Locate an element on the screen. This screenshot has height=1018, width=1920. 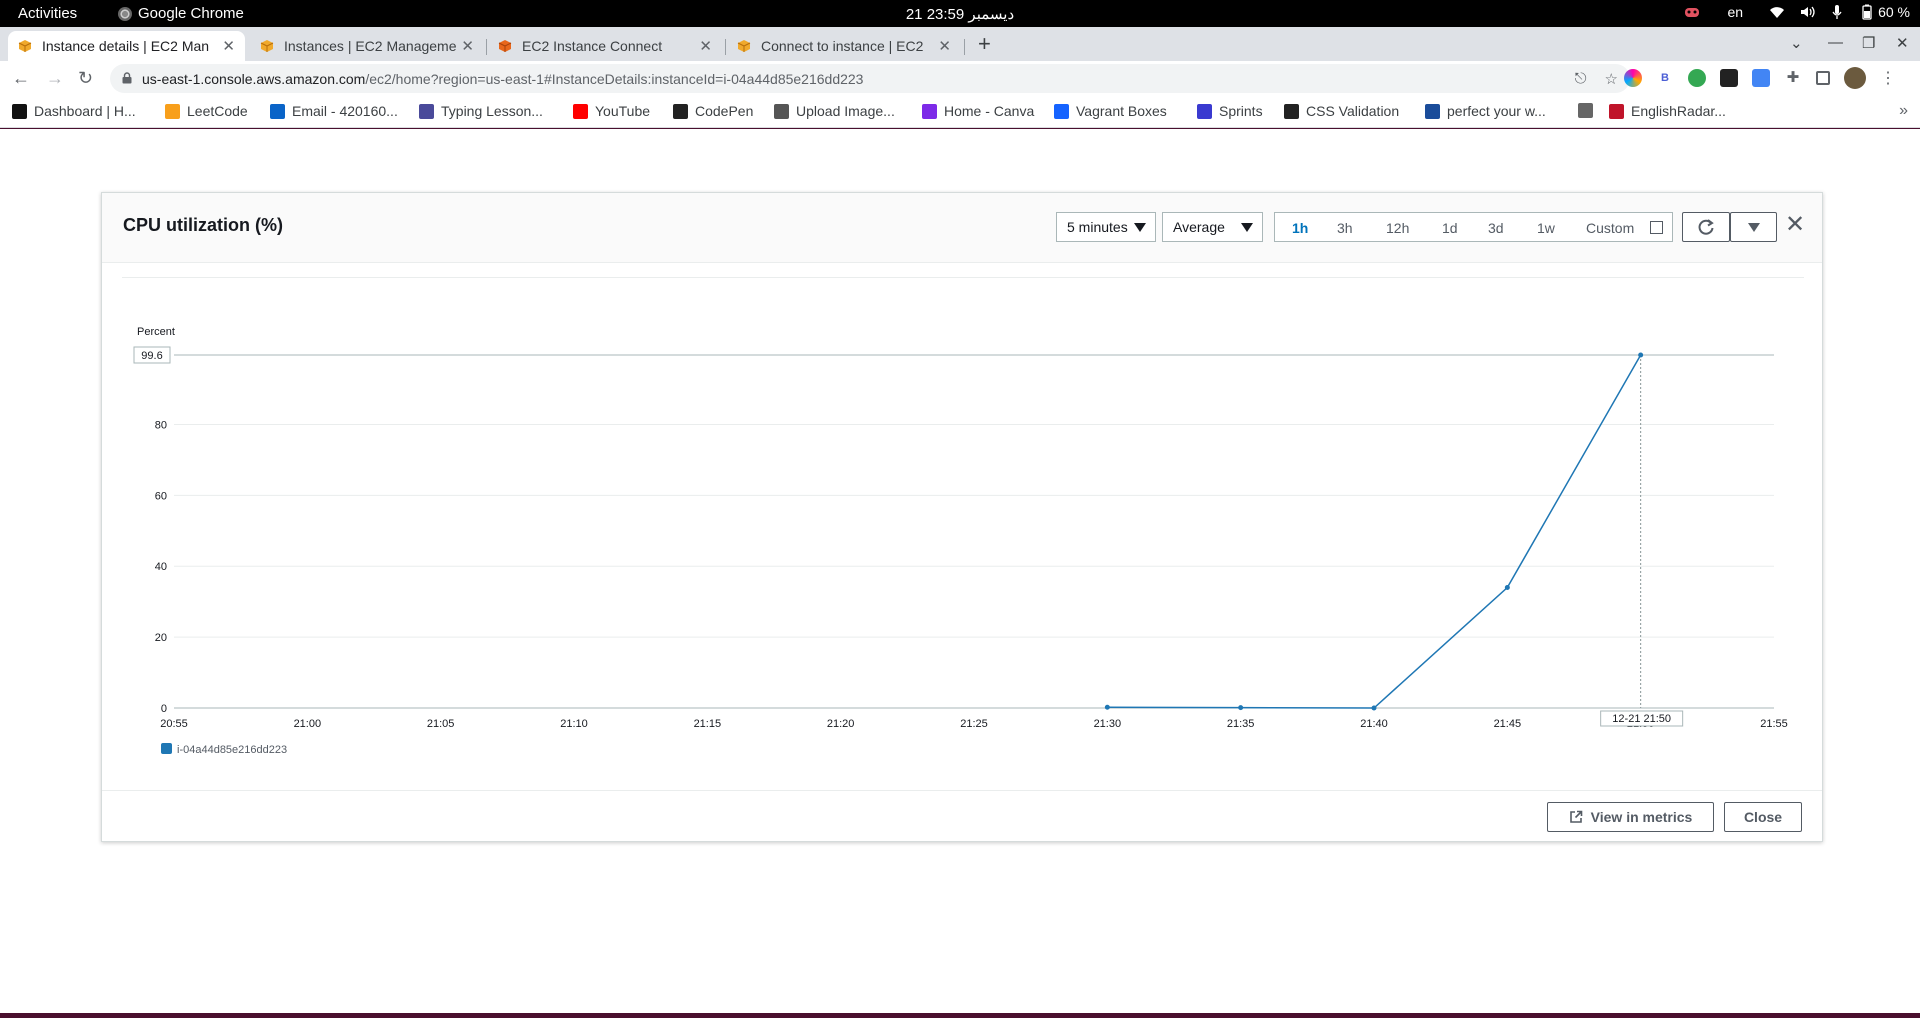
period-select: 5 minutes is located at coordinates (1106, 227).